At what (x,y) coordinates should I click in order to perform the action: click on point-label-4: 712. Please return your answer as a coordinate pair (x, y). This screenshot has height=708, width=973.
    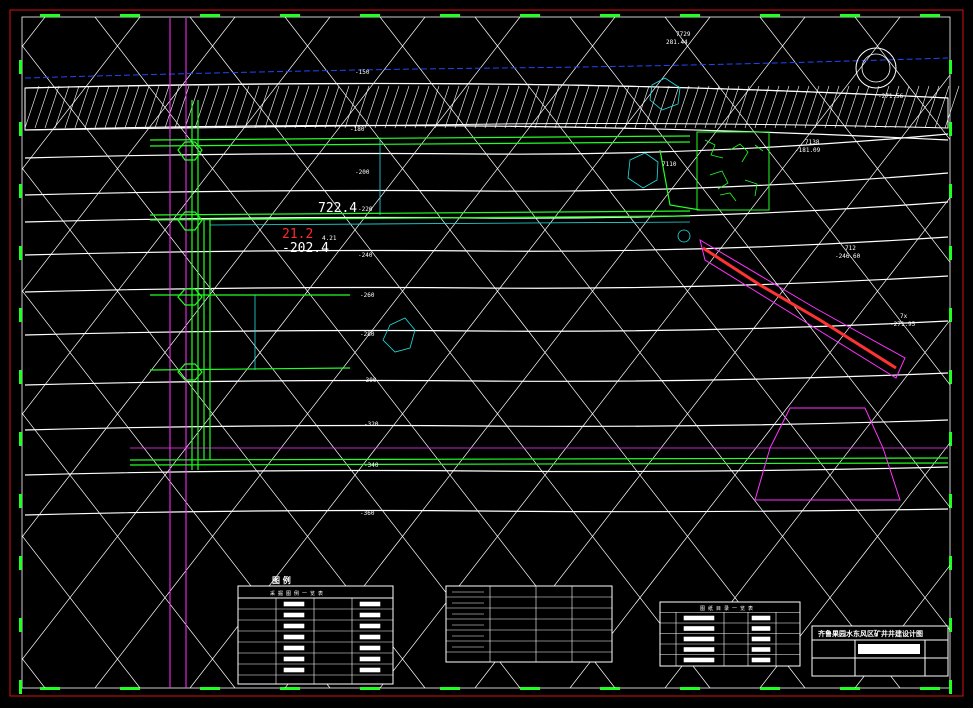
    Looking at the image, I should click on (850, 248).